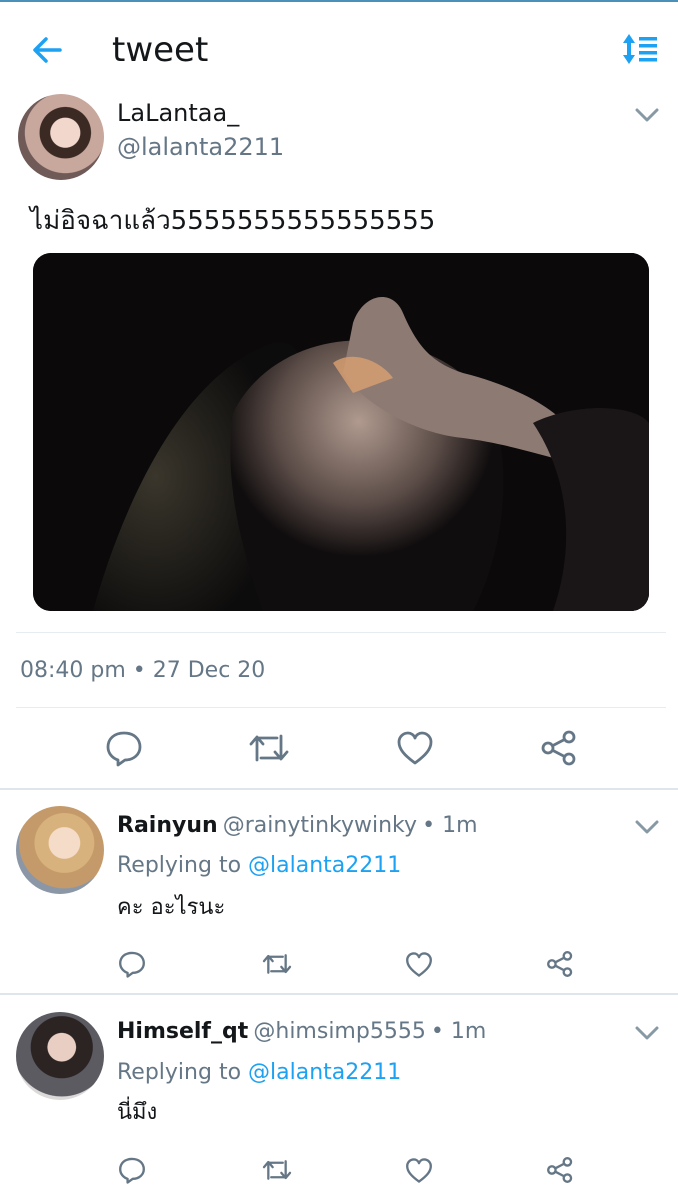 Image resolution: width=678 pixels, height=1200 pixels. I want to click on reply-header: Rainyun @rainytinkywinky • 1m, so click(297, 826).